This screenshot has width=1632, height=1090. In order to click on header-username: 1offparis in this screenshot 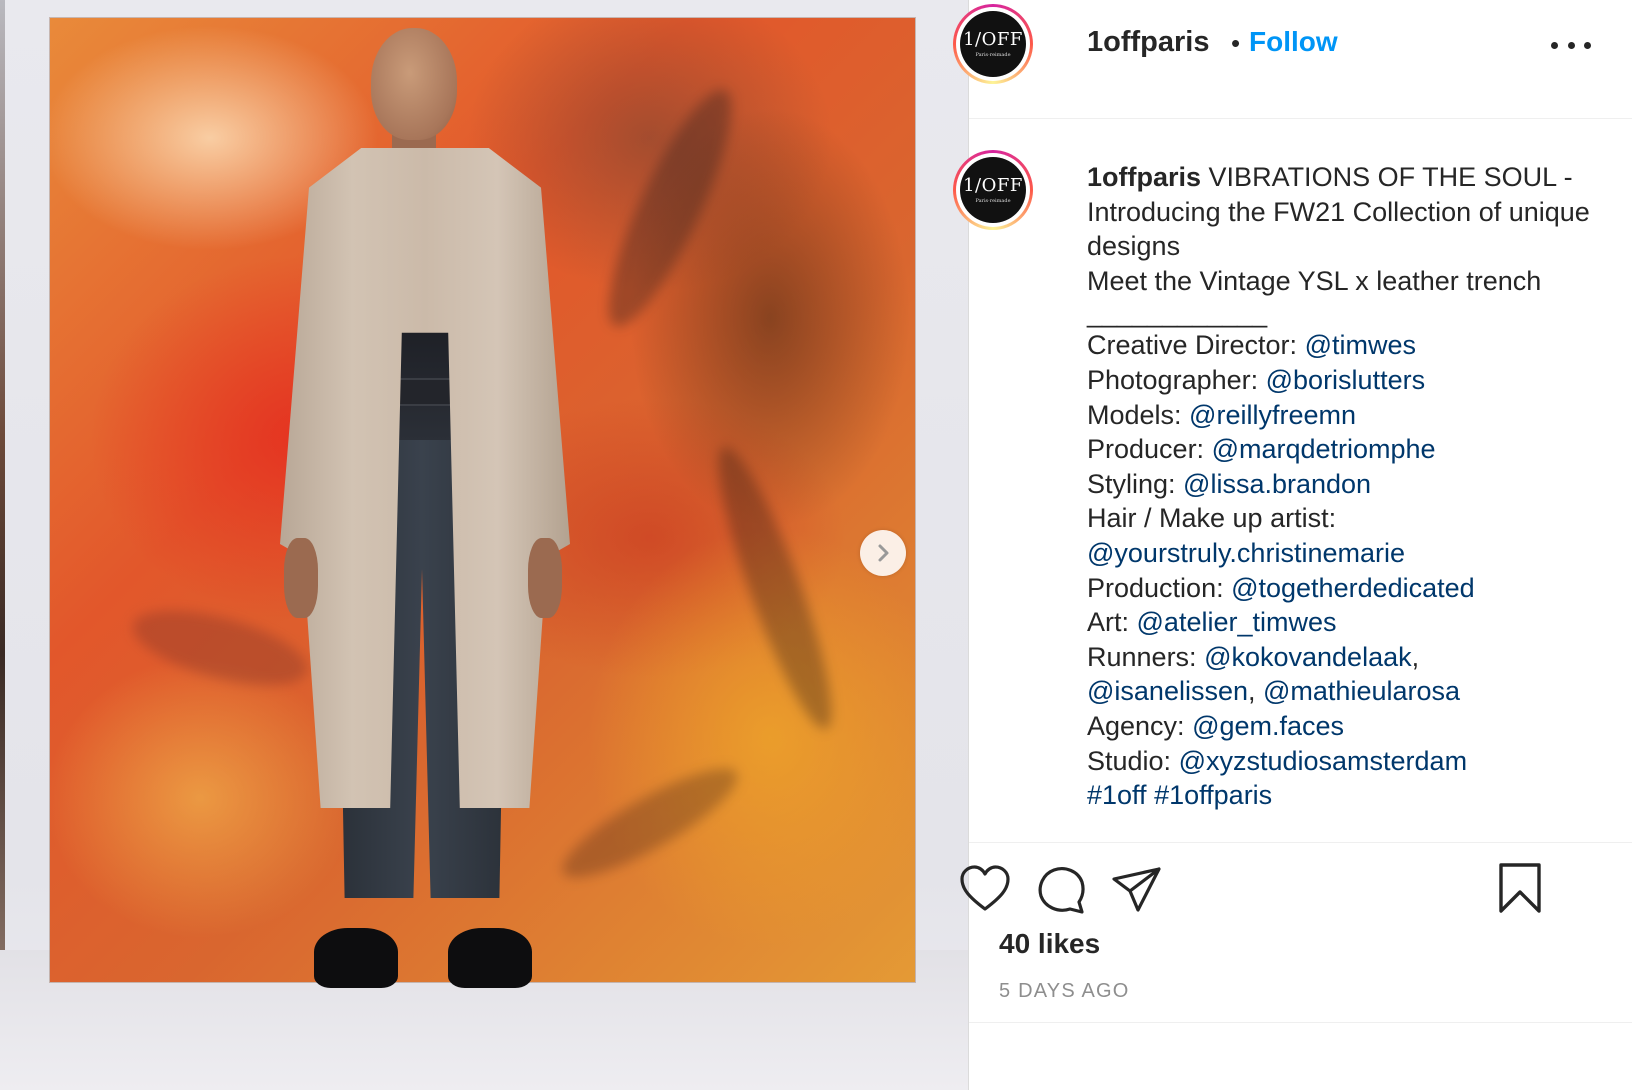, I will do `click(1148, 42)`.